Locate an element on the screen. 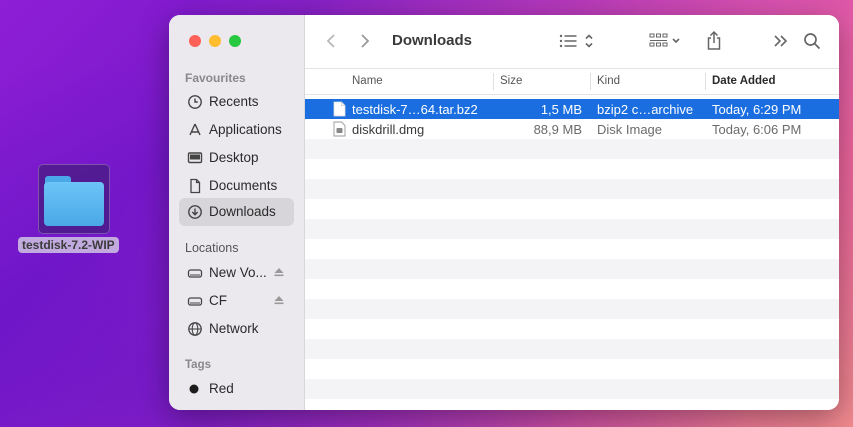 The width and height of the screenshot is (853, 427). sidebar-item-applications: Applications is located at coordinates (236, 130).